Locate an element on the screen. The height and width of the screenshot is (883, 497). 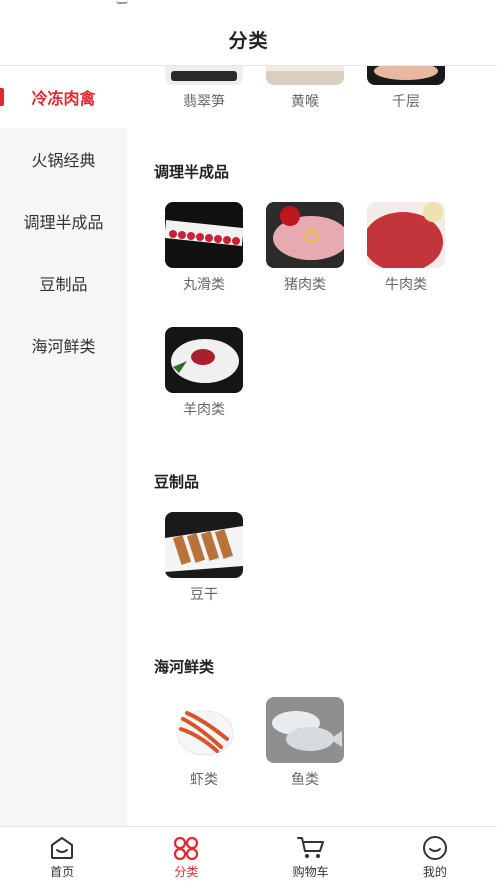
bottom-tab-bar: 首页 分类 购物车 我的 is located at coordinates (248, 854).